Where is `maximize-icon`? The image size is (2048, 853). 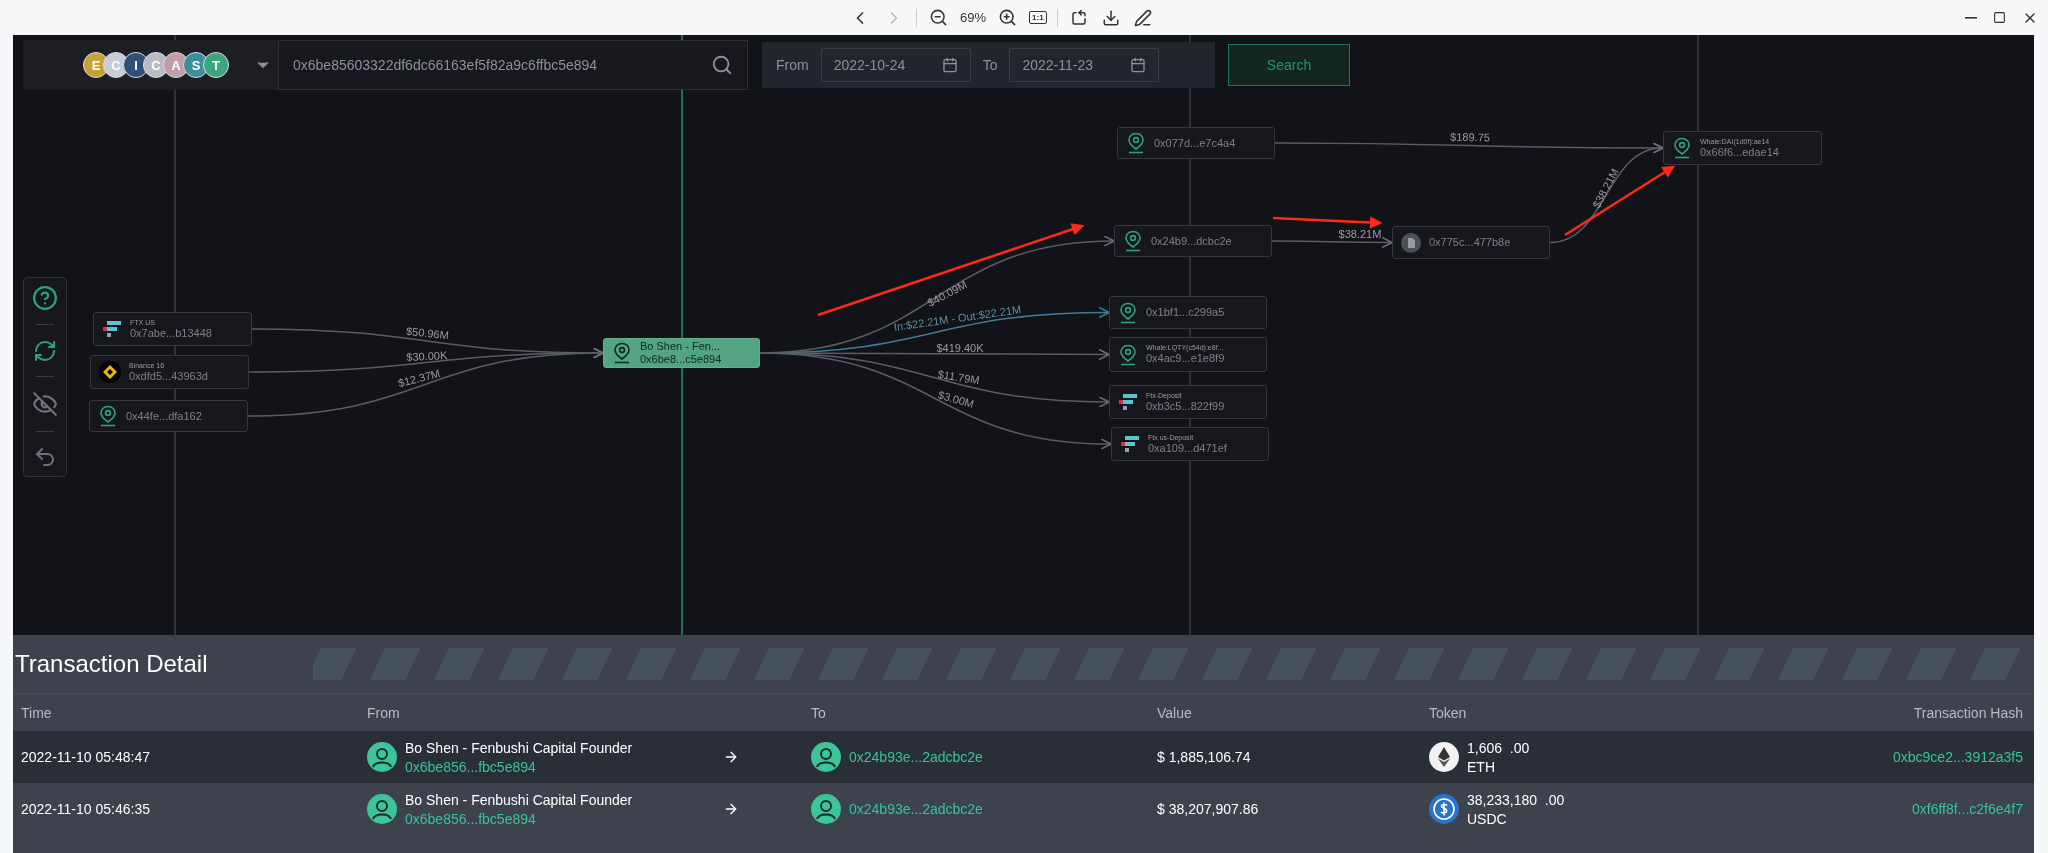
maximize-icon is located at coordinates (1999, 17).